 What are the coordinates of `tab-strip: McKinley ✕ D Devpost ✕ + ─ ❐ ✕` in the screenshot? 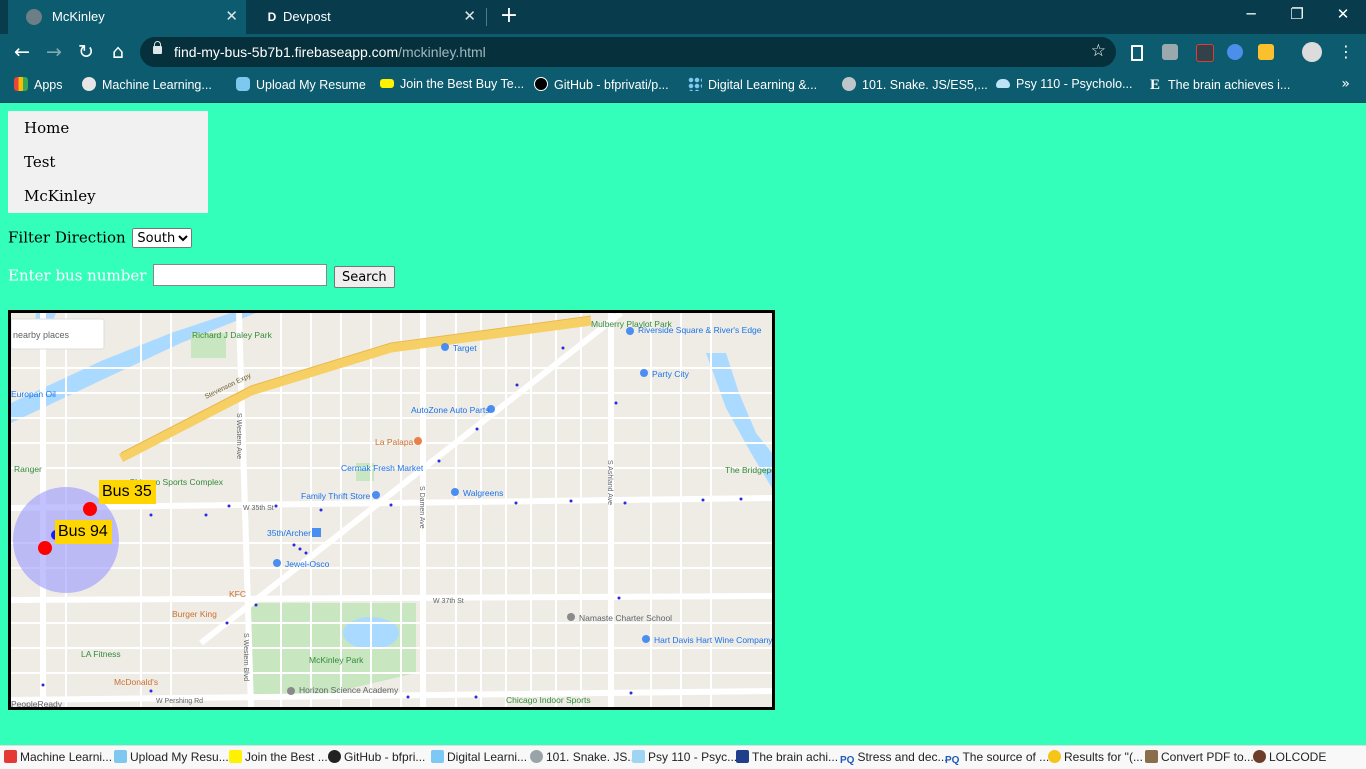 It's located at (683, 17).